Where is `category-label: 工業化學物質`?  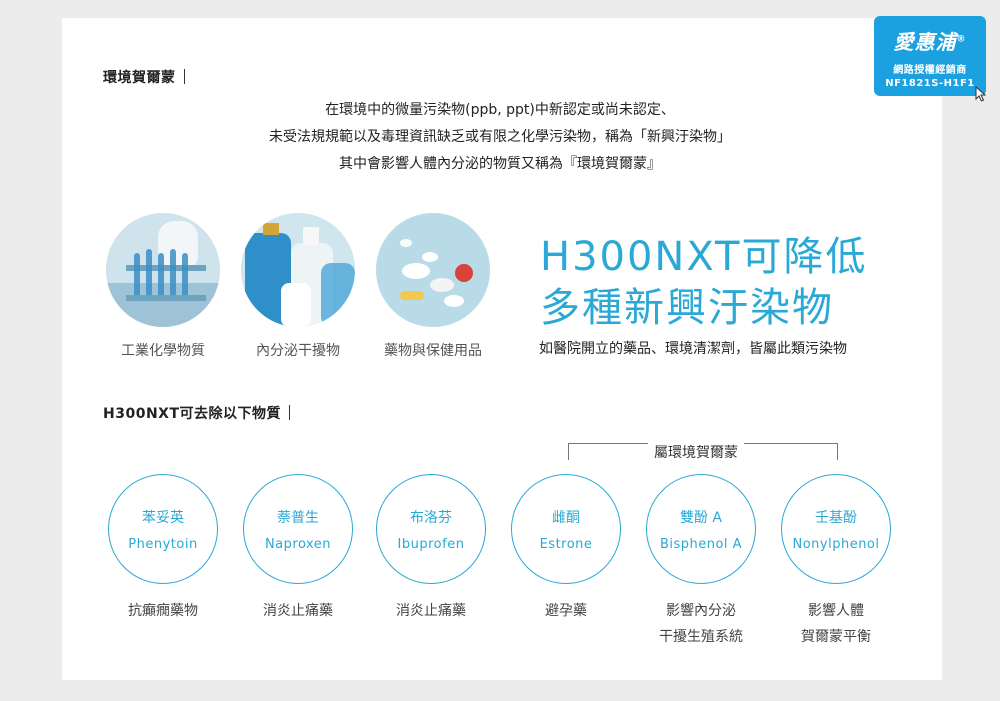 category-label: 工業化學物質 is located at coordinates (163, 351).